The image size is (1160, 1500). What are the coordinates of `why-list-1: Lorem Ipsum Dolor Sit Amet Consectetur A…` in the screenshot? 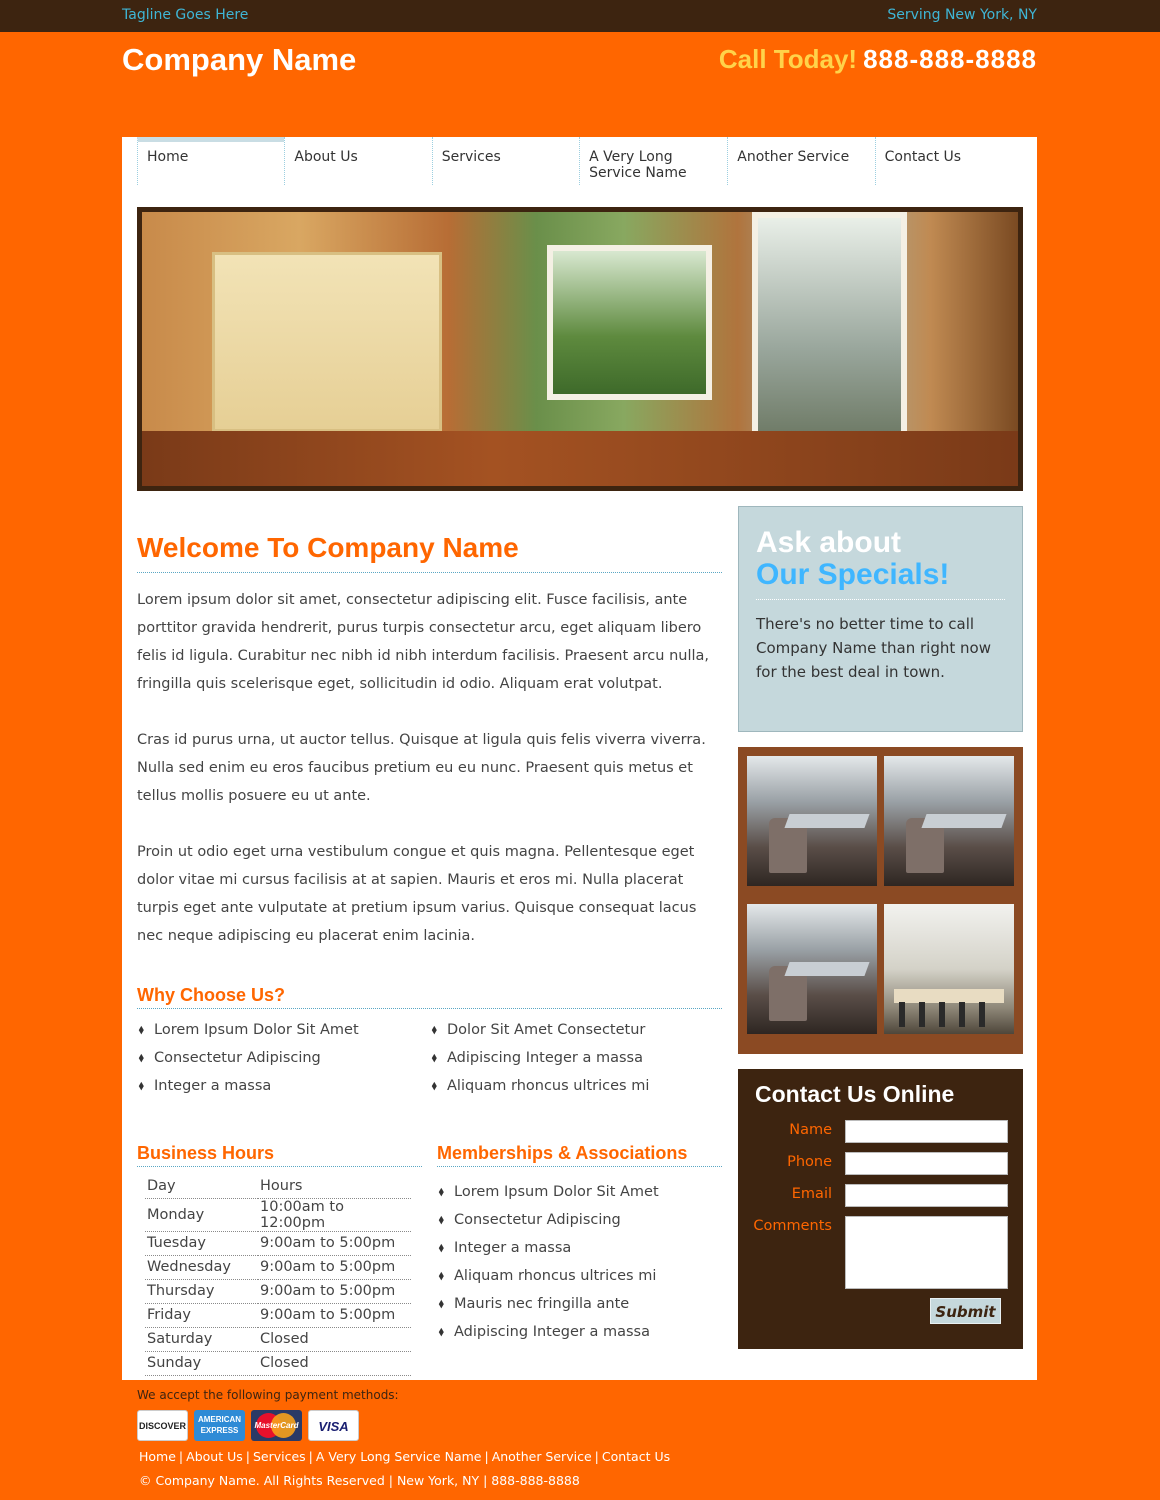 It's located at (282, 1058).